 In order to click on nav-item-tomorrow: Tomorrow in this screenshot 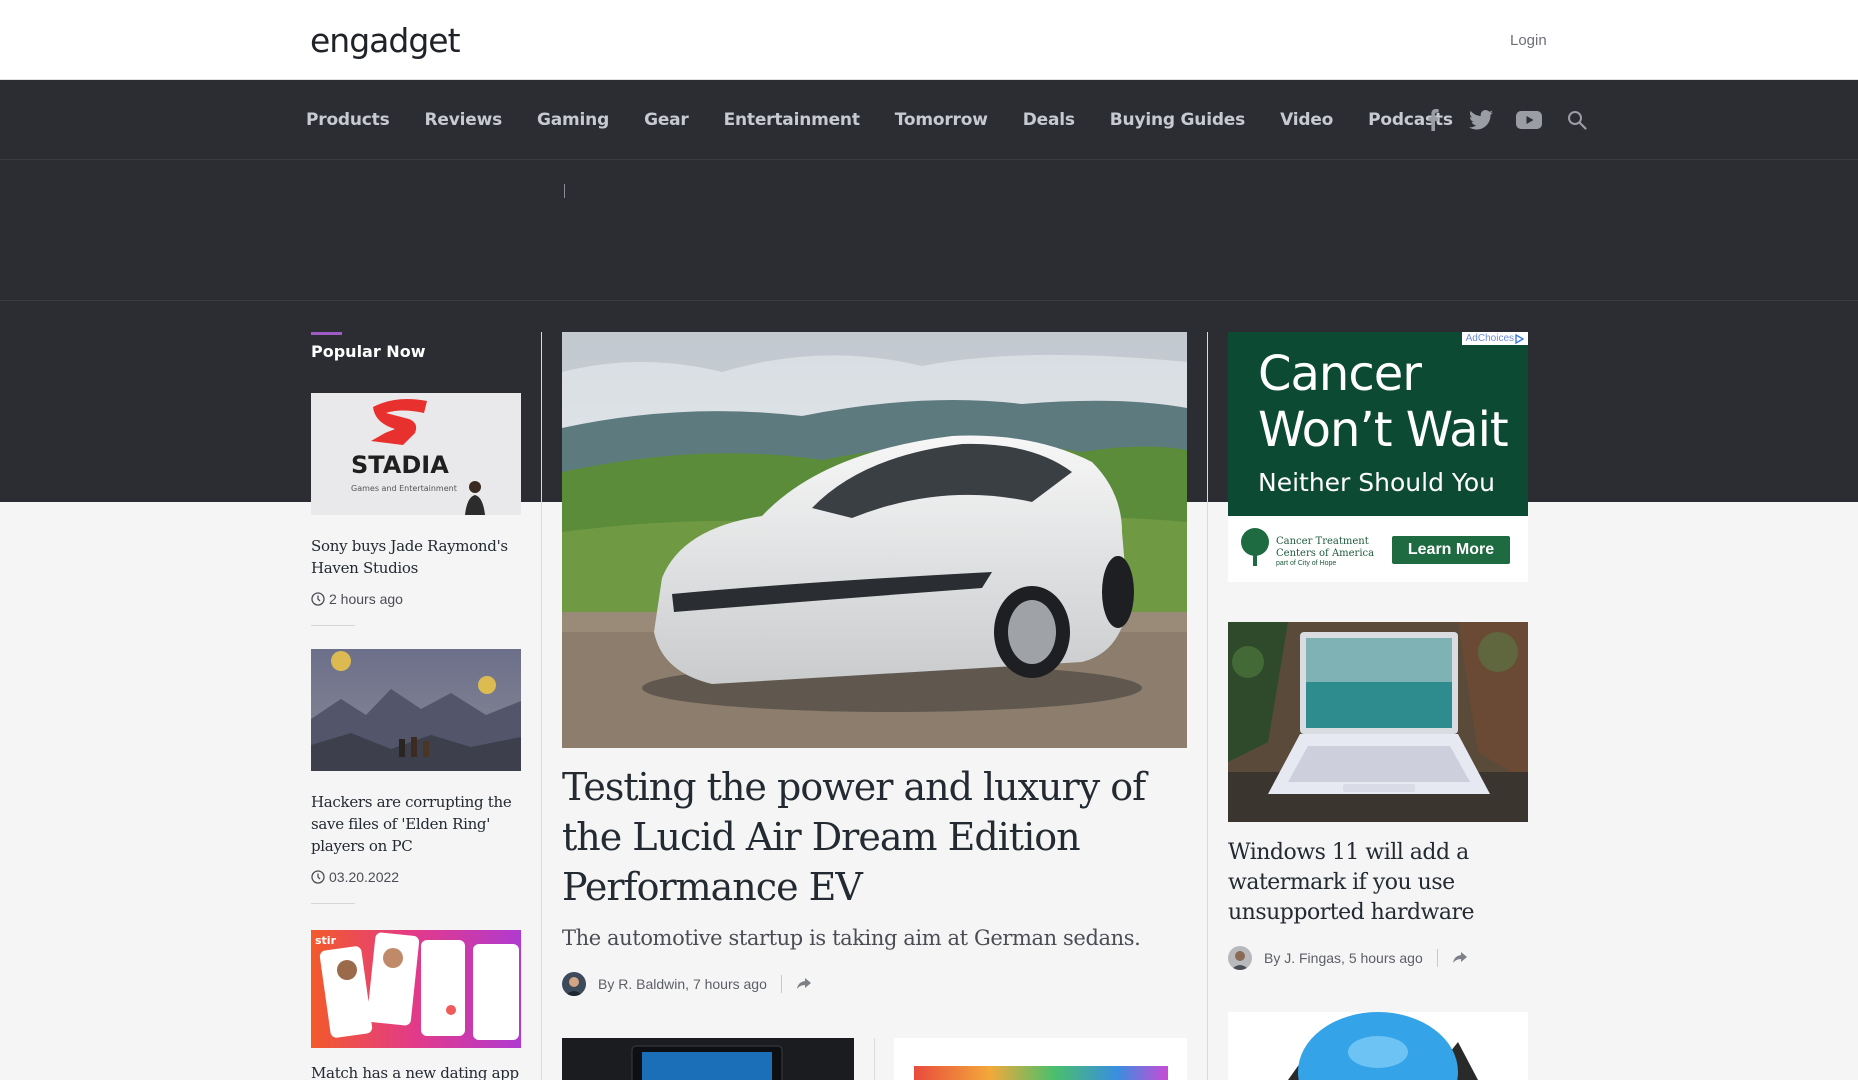, I will do `click(941, 120)`.